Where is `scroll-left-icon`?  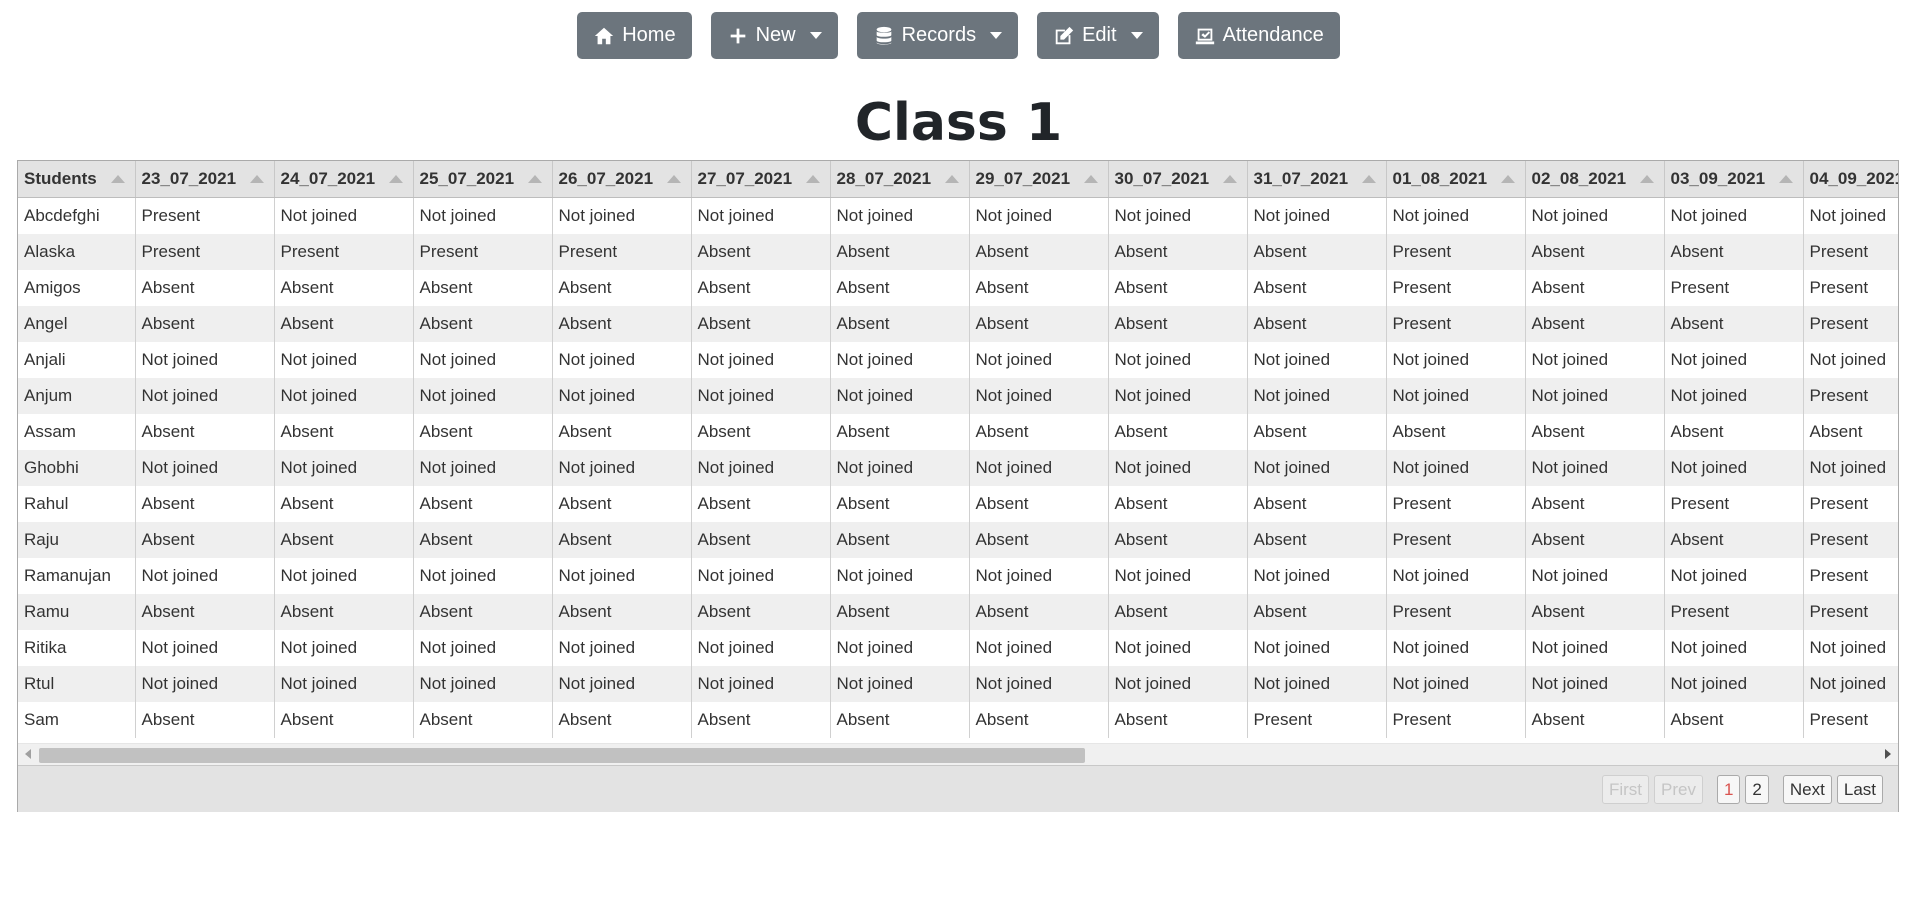
scroll-left-icon is located at coordinates (28, 754).